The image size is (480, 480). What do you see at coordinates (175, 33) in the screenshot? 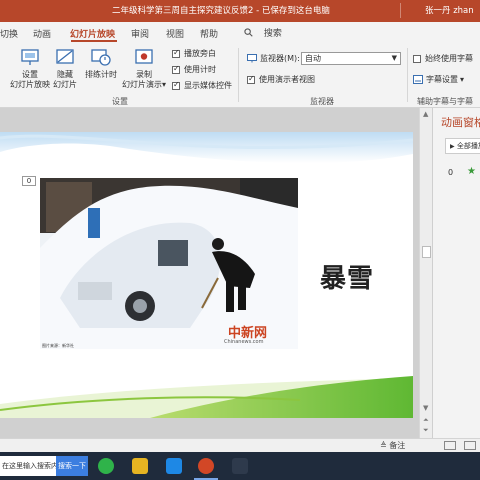
I see `tab-view: 视图` at bounding box center [175, 33].